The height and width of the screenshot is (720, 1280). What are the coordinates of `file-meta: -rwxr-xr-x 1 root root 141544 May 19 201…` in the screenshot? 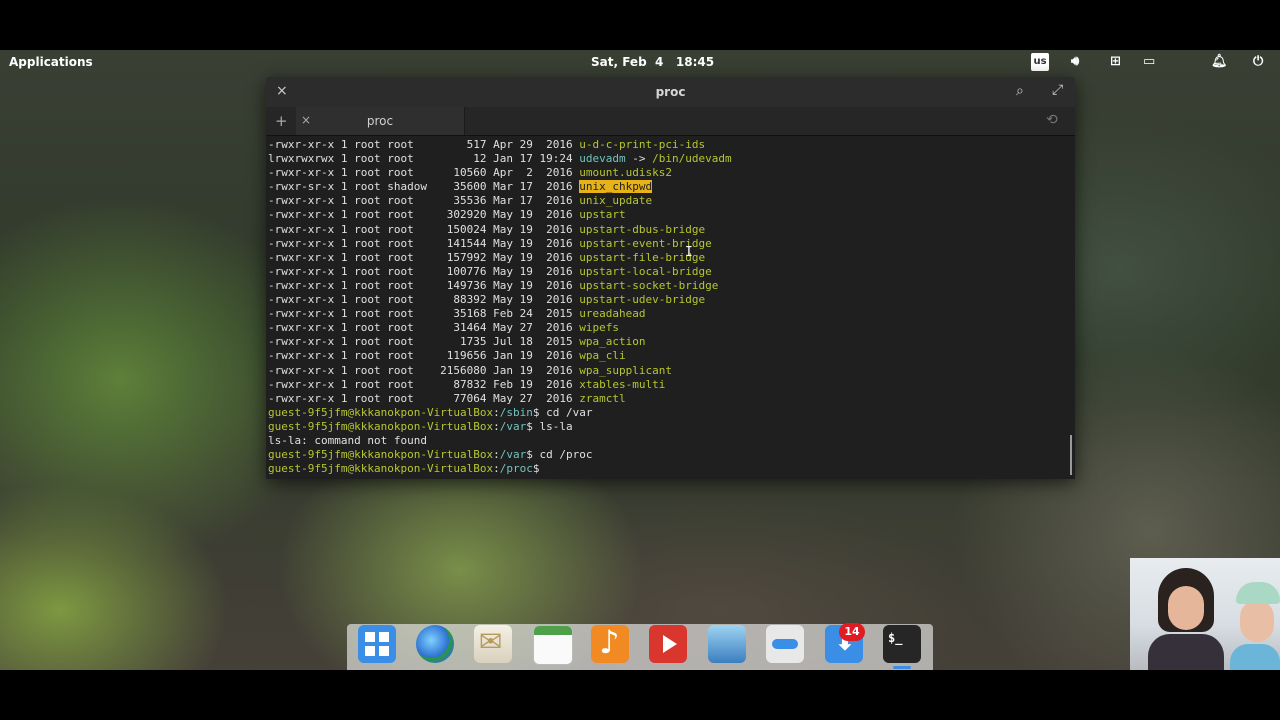 It's located at (424, 243).